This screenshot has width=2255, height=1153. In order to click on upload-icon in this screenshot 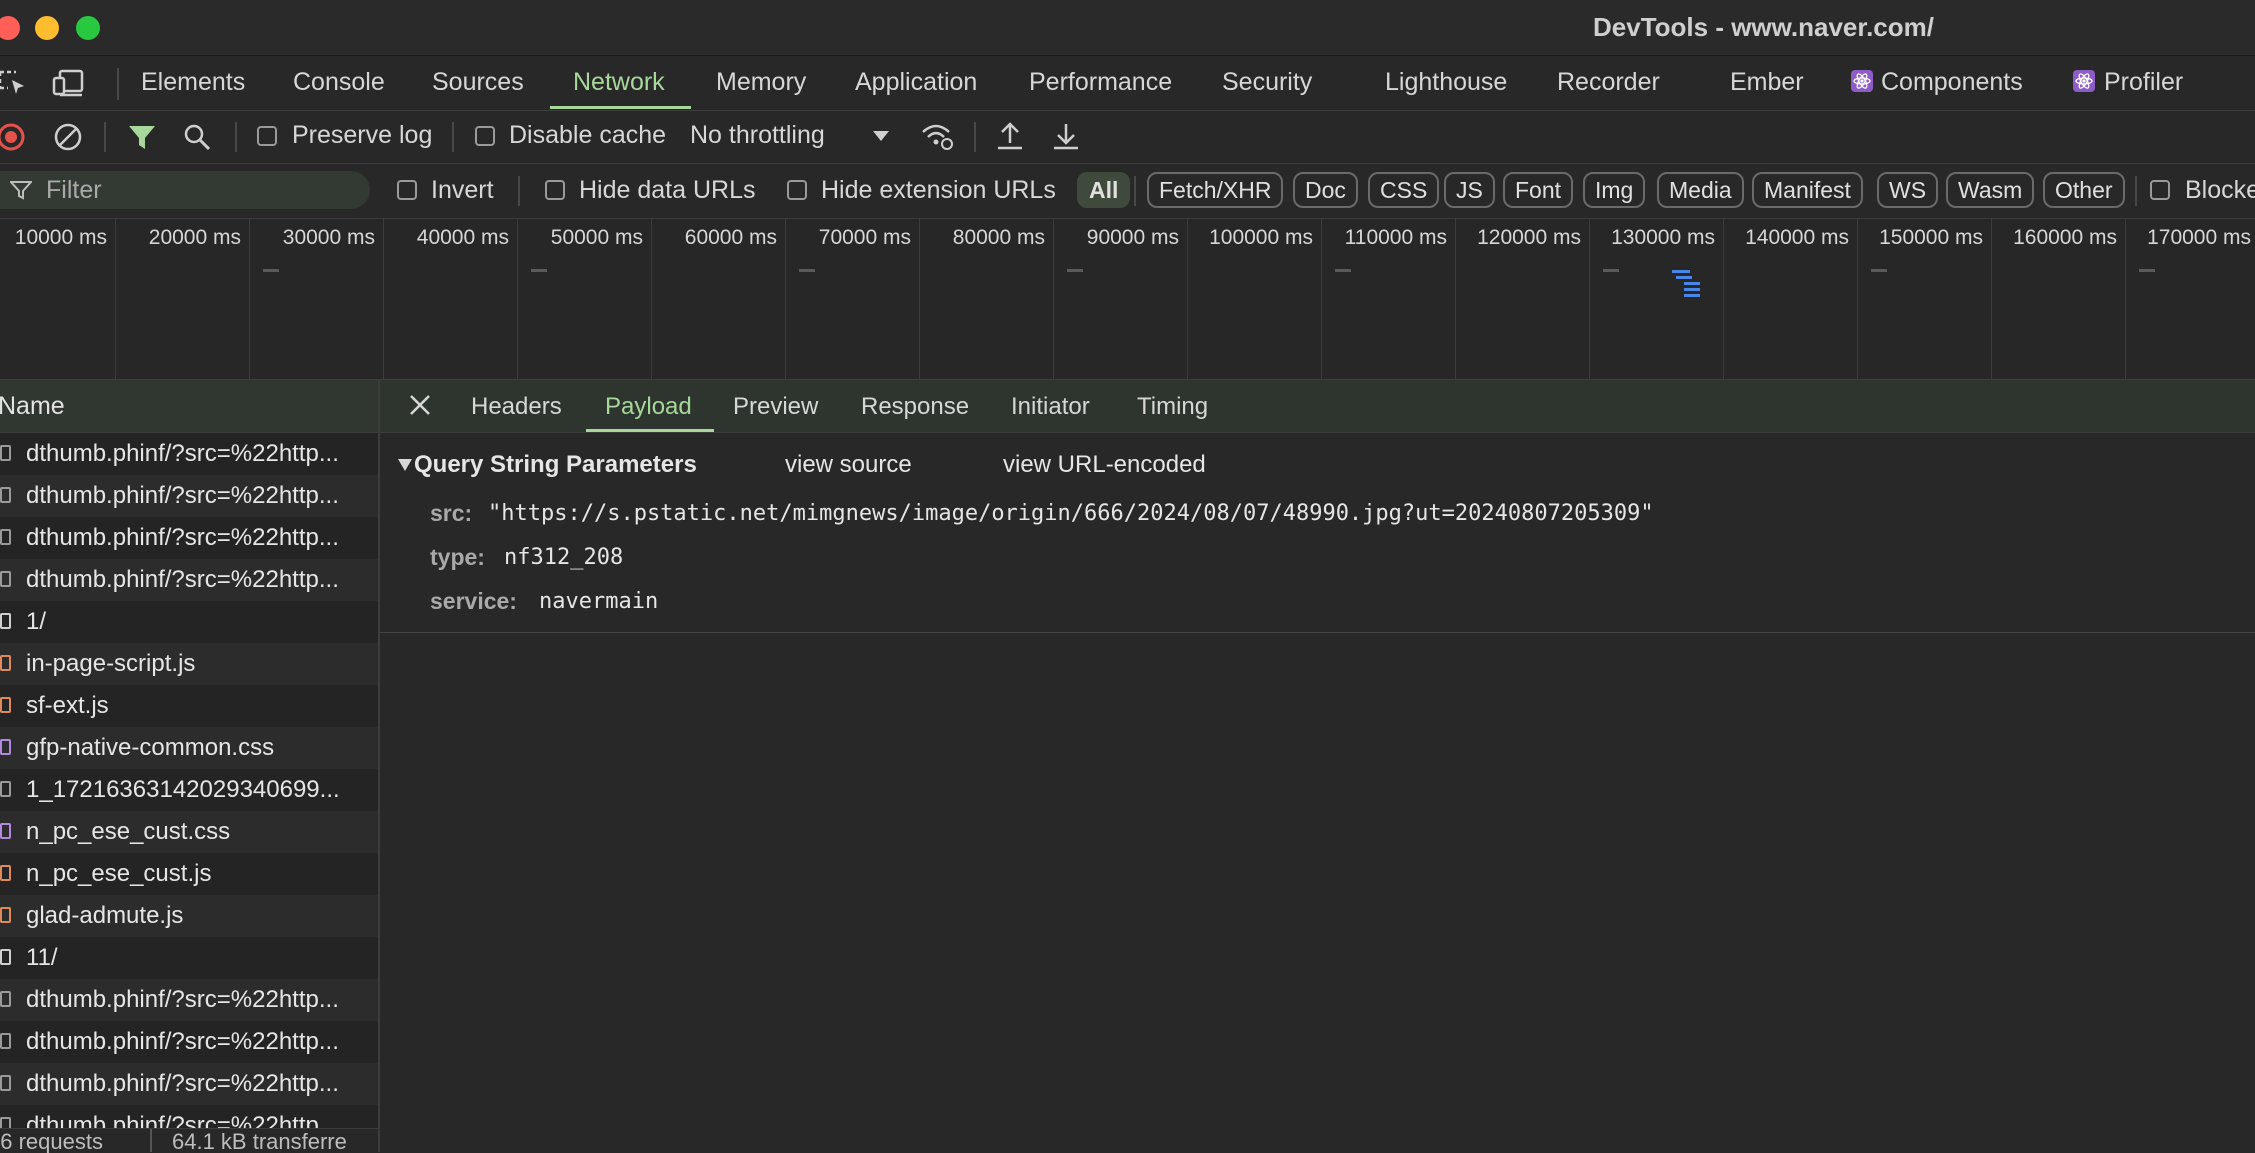, I will do `click(1010, 136)`.